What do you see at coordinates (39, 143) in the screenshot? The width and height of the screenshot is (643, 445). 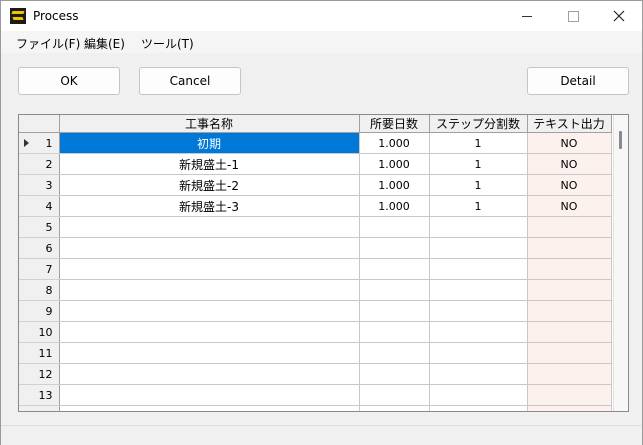 I see `row-header: 1` at bounding box center [39, 143].